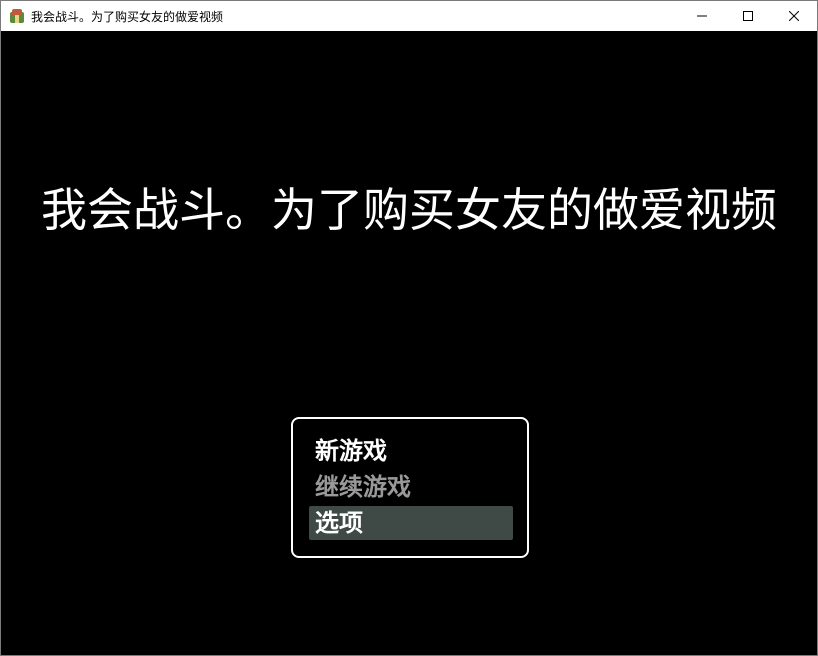 This screenshot has height=656, width=818. What do you see at coordinates (409, 16) in the screenshot?
I see `window-titlebar: 我会战斗。为了购买女友的做爱视频` at bounding box center [409, 16].